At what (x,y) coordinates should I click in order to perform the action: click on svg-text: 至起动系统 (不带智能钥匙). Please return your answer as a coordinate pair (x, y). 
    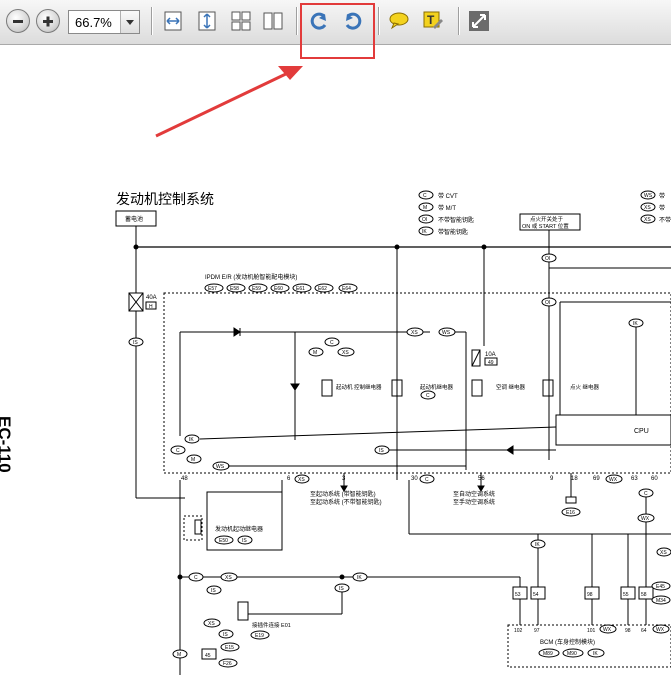
    Looking at the image, I should click on (346, 502).